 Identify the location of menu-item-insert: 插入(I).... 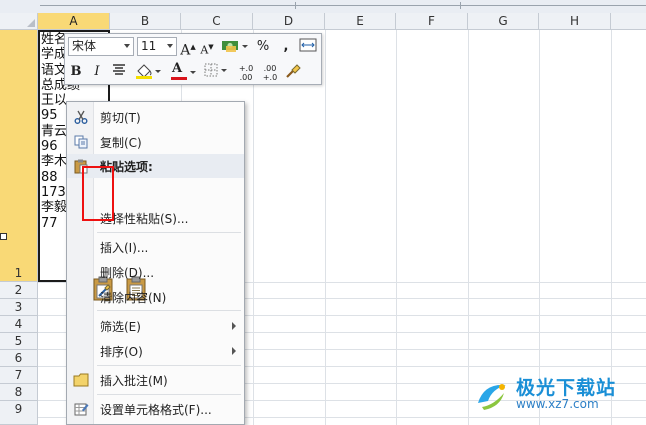
(155, 247).